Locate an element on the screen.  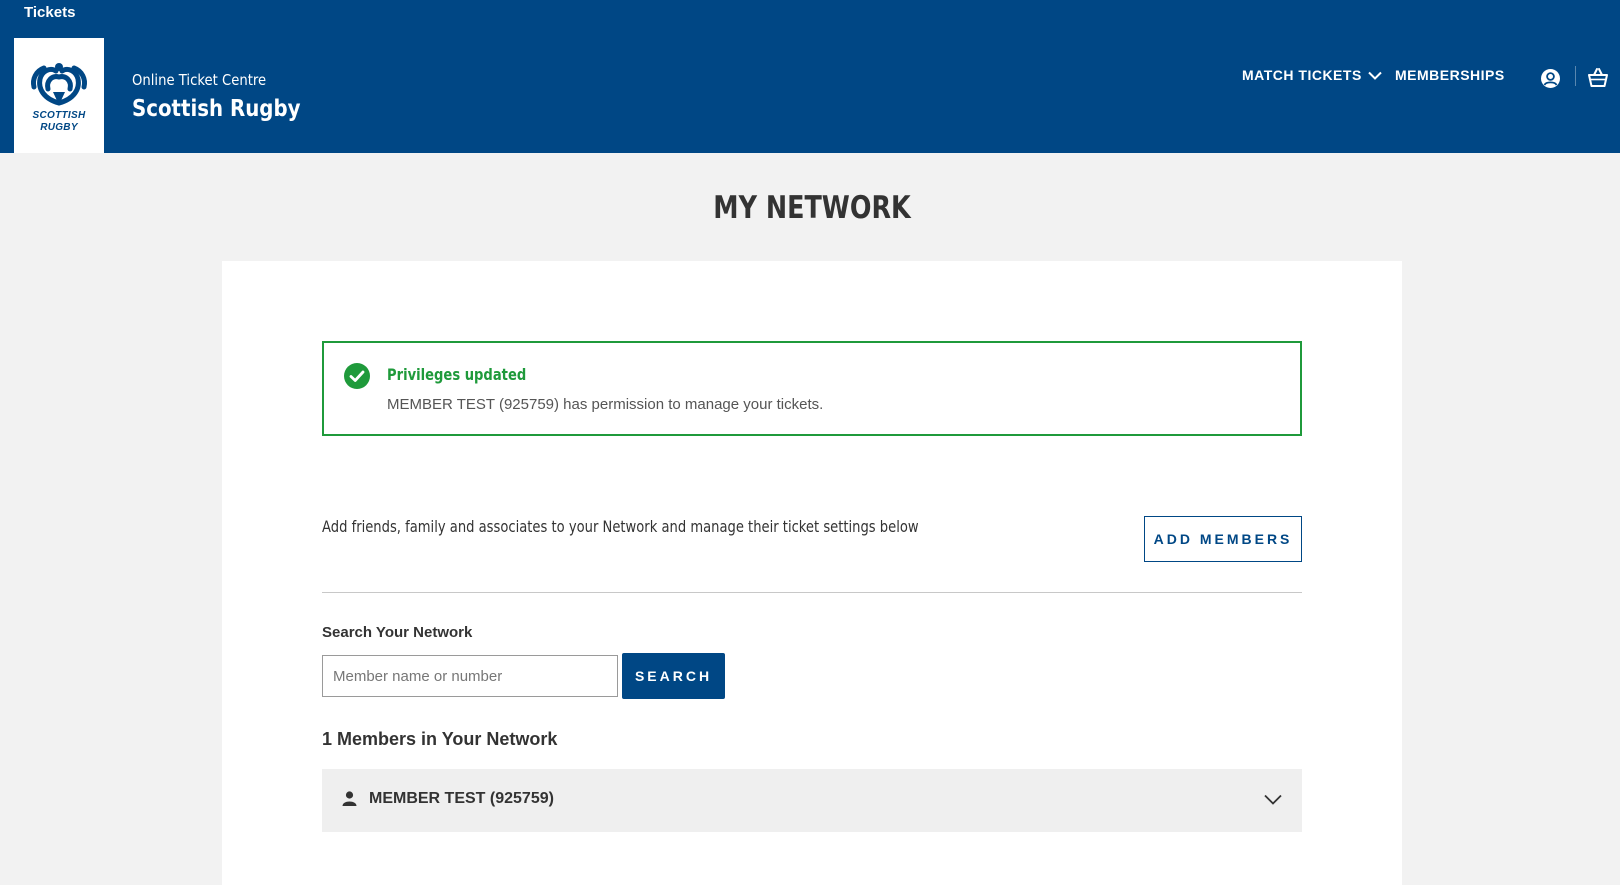
user-account-icon is located at coordinates (1550, 81).